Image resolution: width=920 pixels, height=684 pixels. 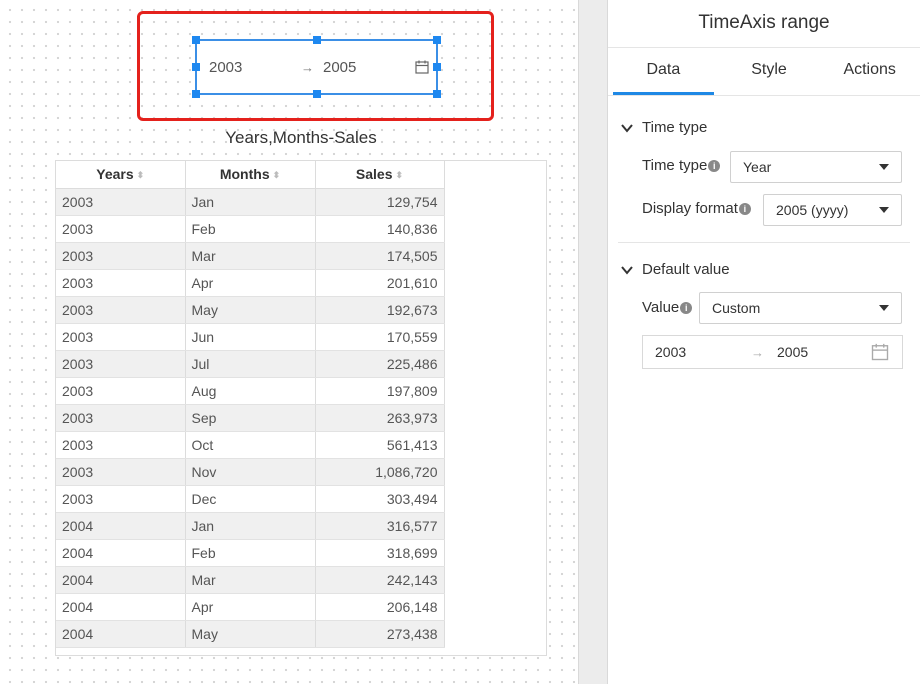 I want to click on cell-sales: 561,413, so click(x=380, y=445).